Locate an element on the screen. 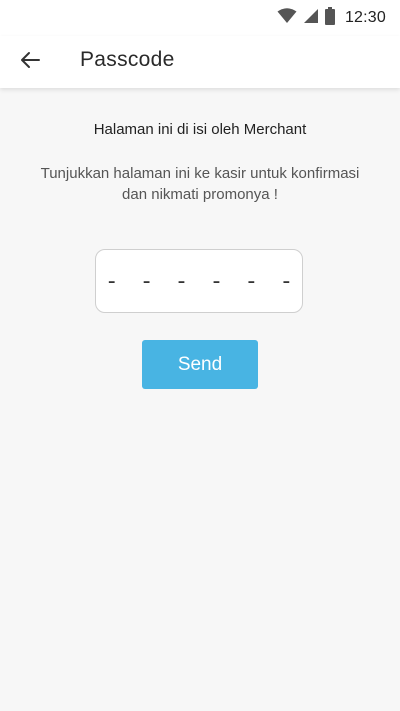  send-button: Send is located at coordinates (200, 364).